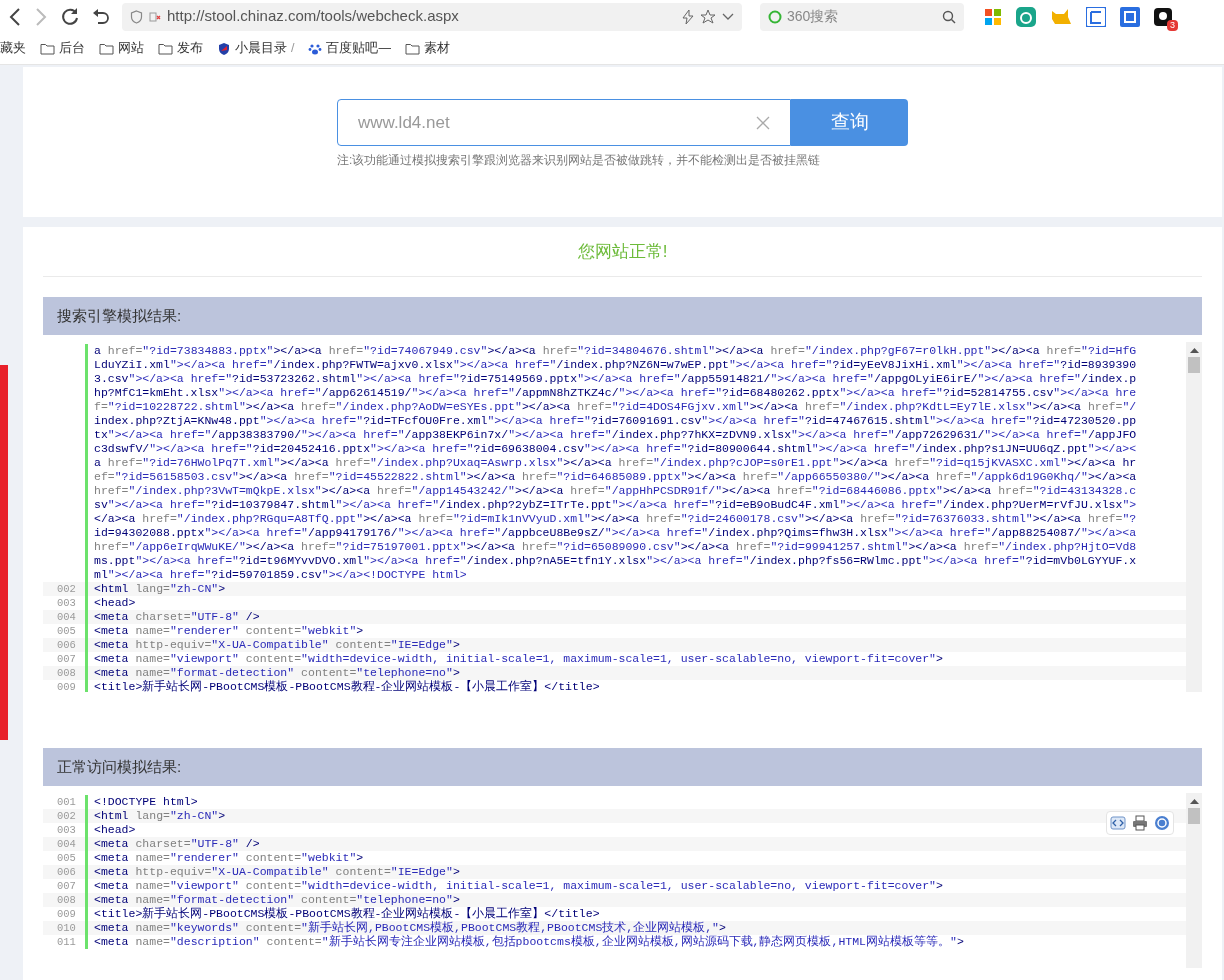 The image size is (1224, 980). What do you see at coordinates (528, 942) in the screenshot?
I see `code-line: <meta name="description" content="新手站长网专注企业网站模板,包括pbootcms模板,企业网站模板,网站源码下载,静态网页模板,HTML网站模板等等。">` at bounding box center [528, 942].